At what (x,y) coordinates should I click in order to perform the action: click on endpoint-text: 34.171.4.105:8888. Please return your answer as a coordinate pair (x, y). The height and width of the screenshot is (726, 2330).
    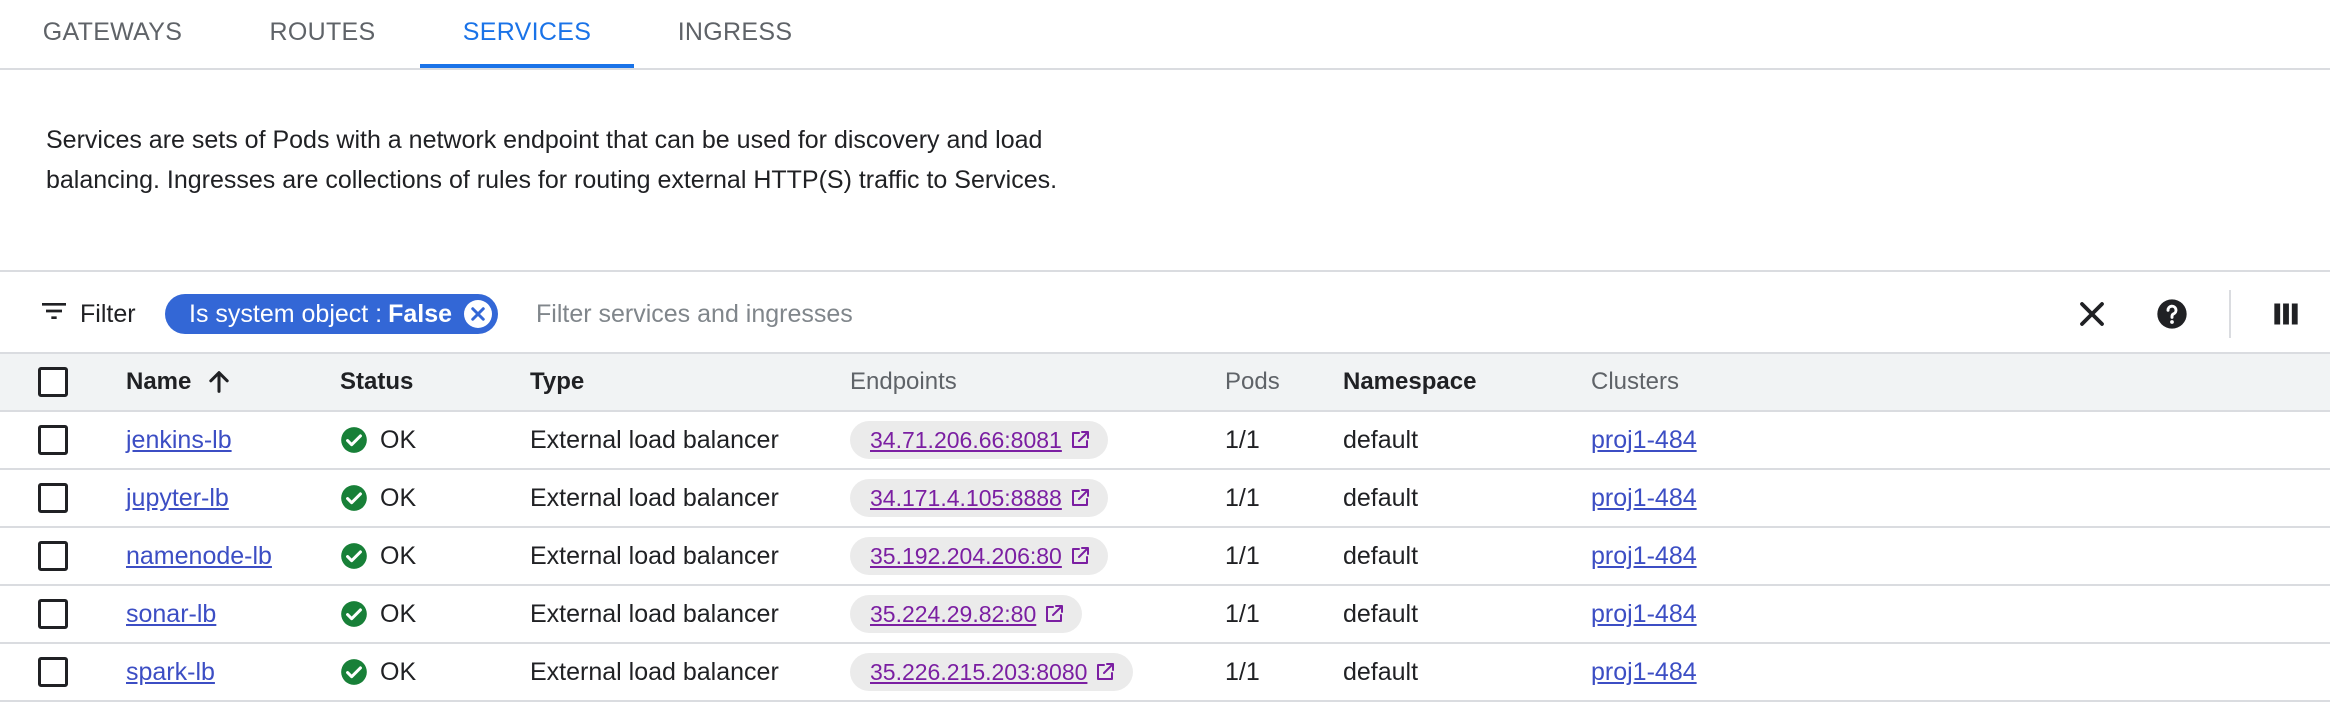
    Looking at the image, I should click on (966, 497).